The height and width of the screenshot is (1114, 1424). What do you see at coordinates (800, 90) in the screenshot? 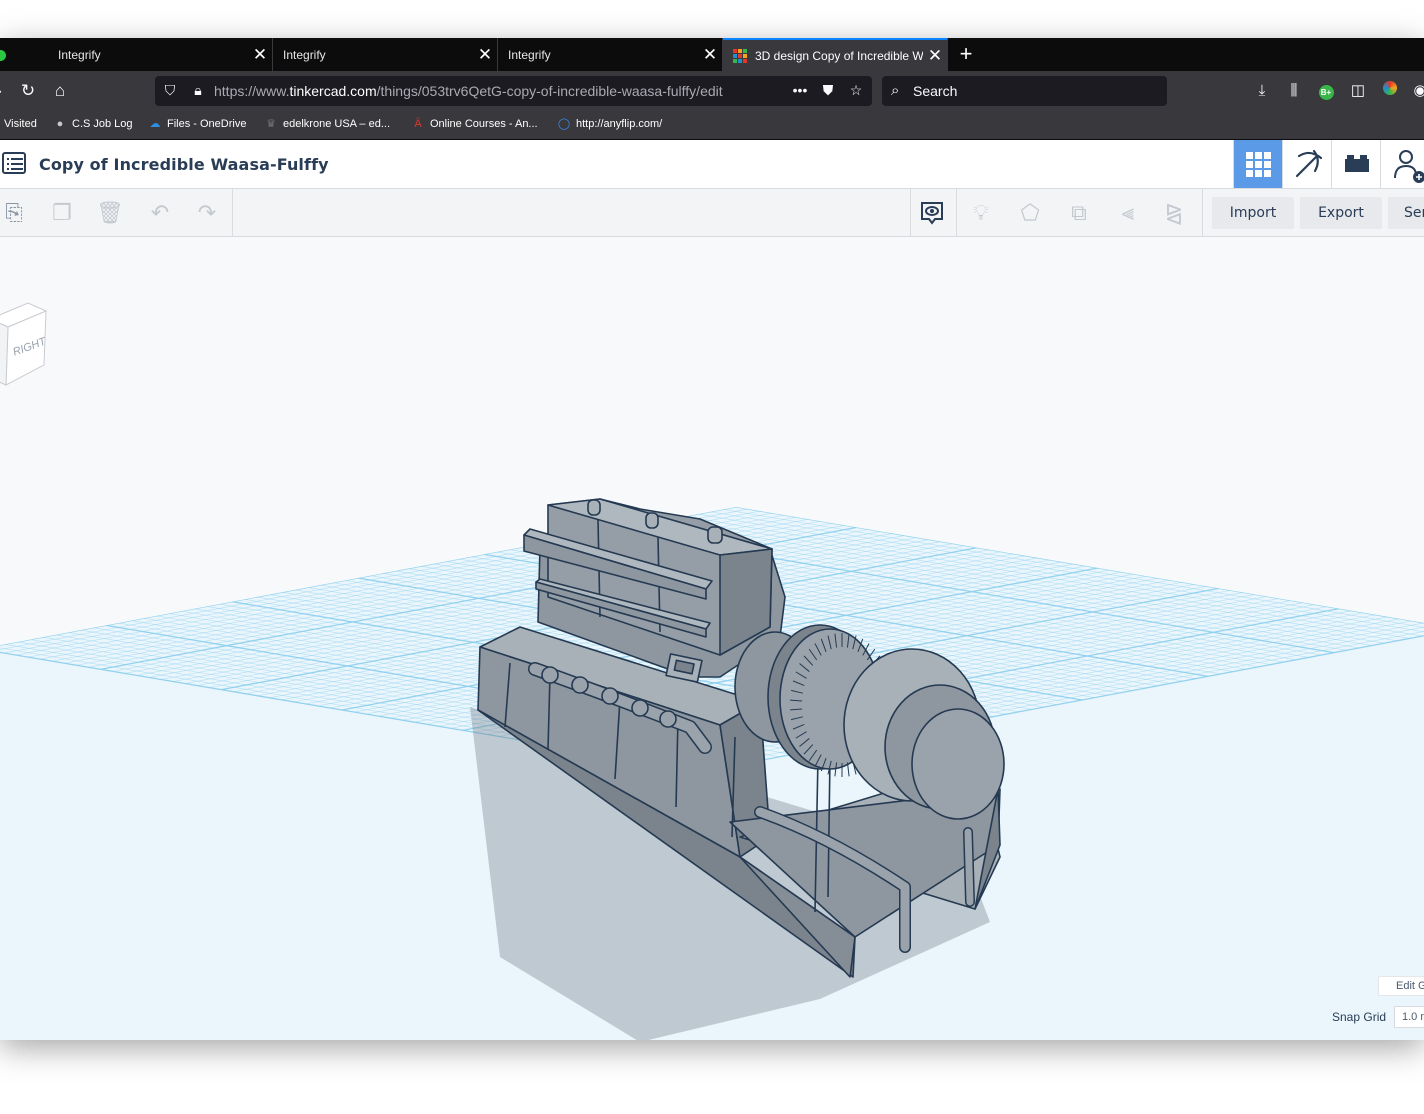
I see `page-actions-icon: •••` at bounding box center [800, 90].